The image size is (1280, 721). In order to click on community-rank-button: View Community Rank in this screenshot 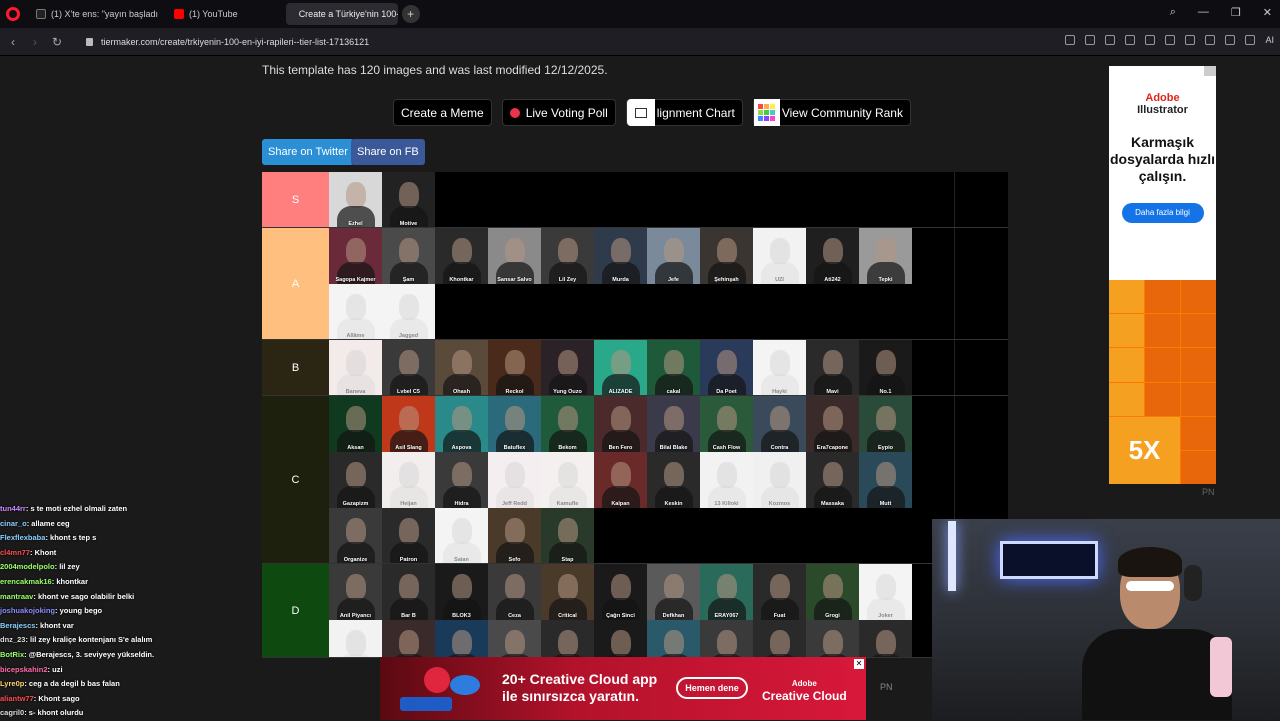, I will do `click(831, 112)`.